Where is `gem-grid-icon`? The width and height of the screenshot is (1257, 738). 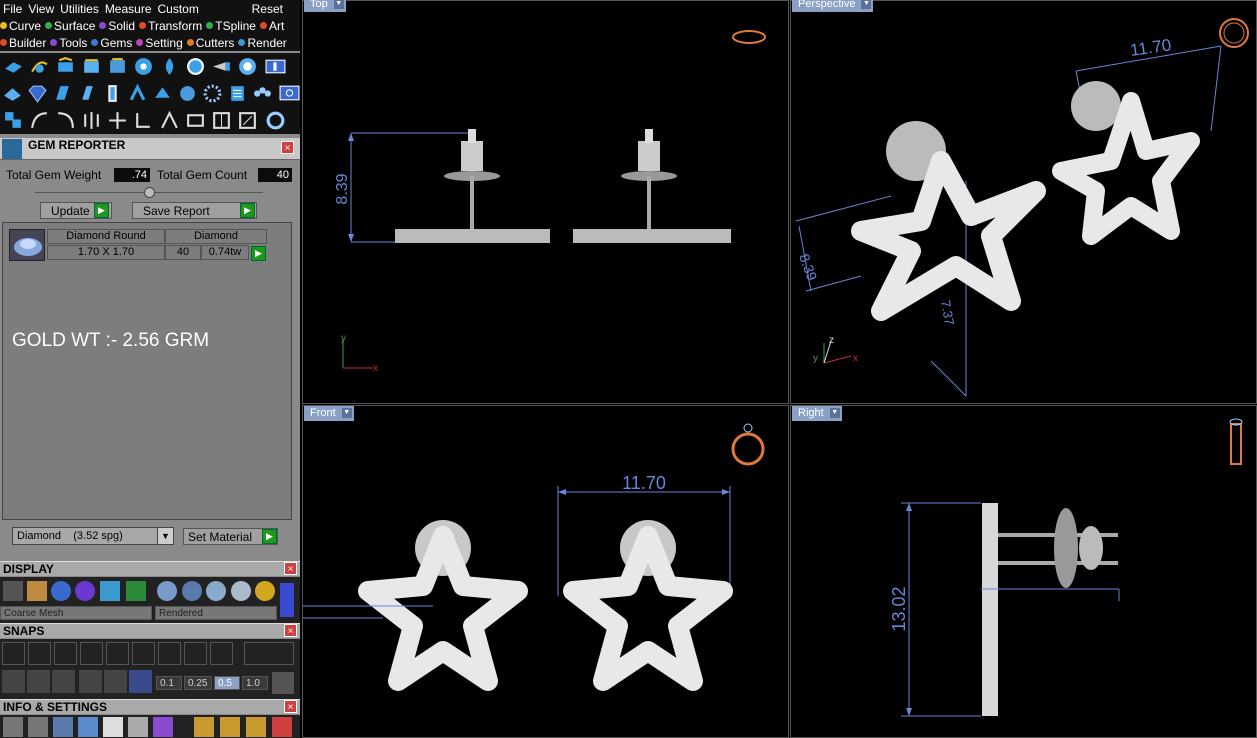 gem-grid-icon is located at coordinates (91, 66).